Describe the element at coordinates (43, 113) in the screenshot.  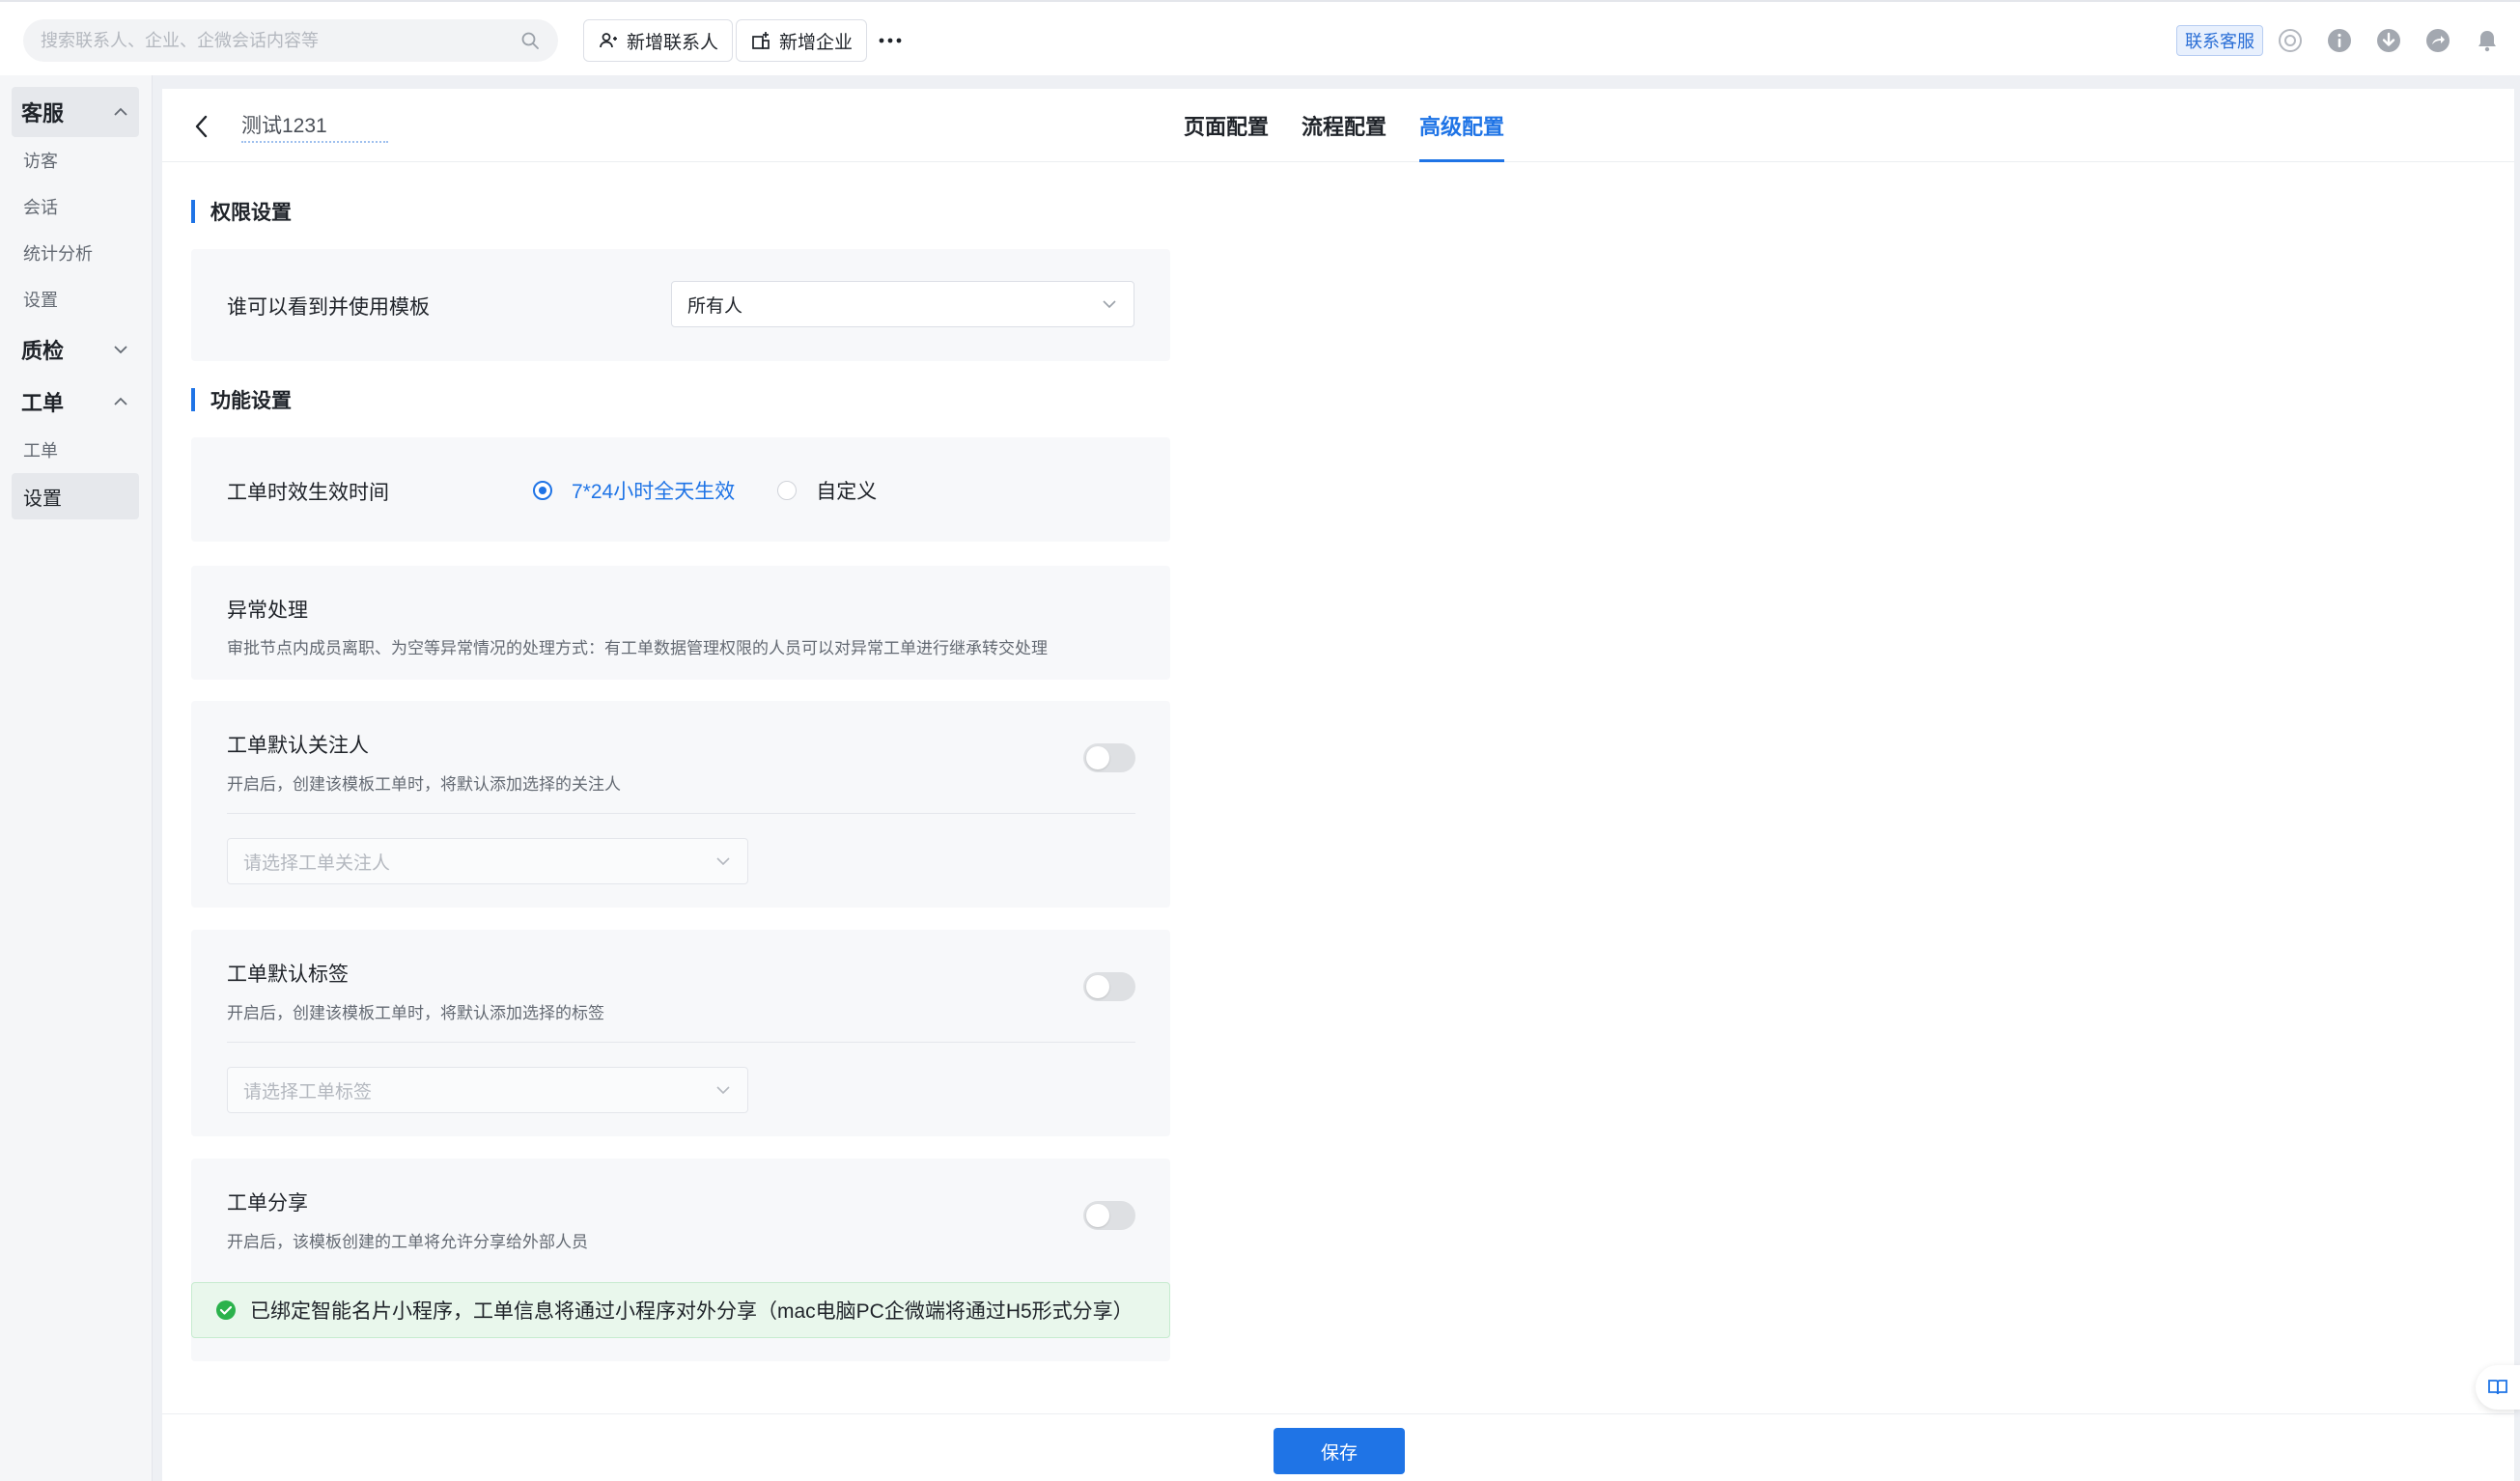
I see `sidebar-group-label: 客服` at that location.